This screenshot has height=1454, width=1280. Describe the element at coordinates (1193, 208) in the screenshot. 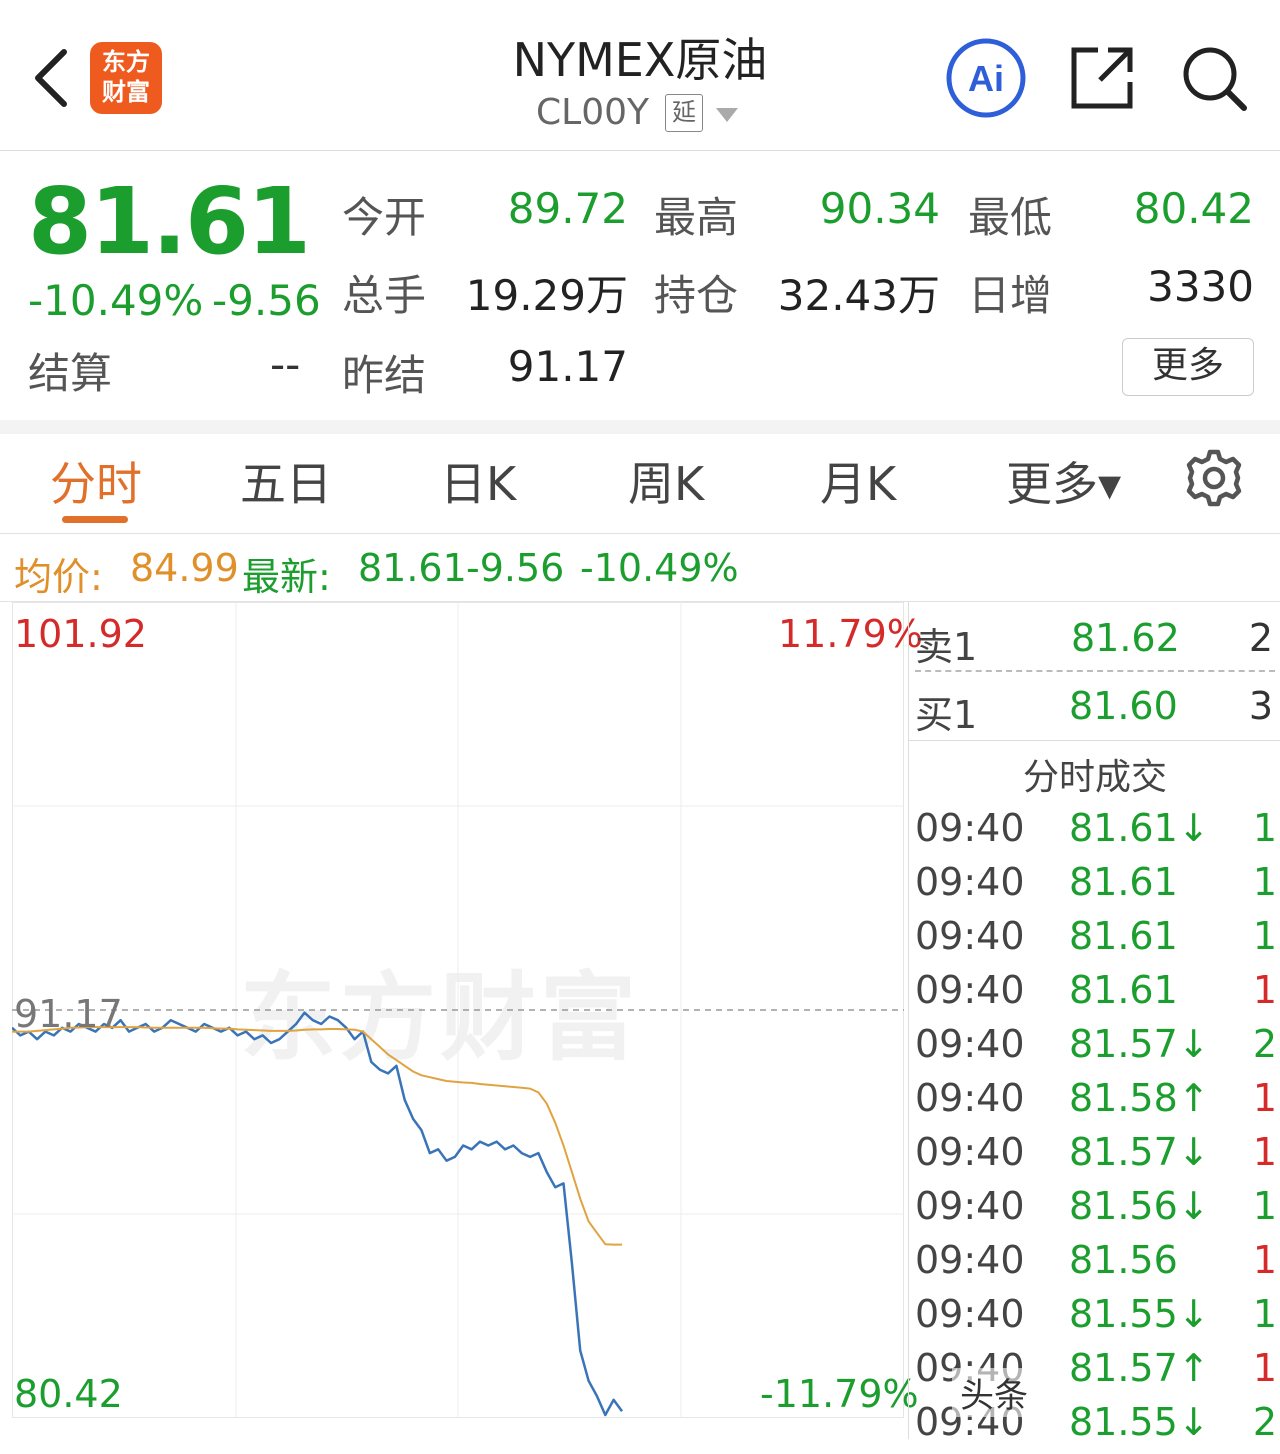

I see `quote-value-2: 80.42` at that location.